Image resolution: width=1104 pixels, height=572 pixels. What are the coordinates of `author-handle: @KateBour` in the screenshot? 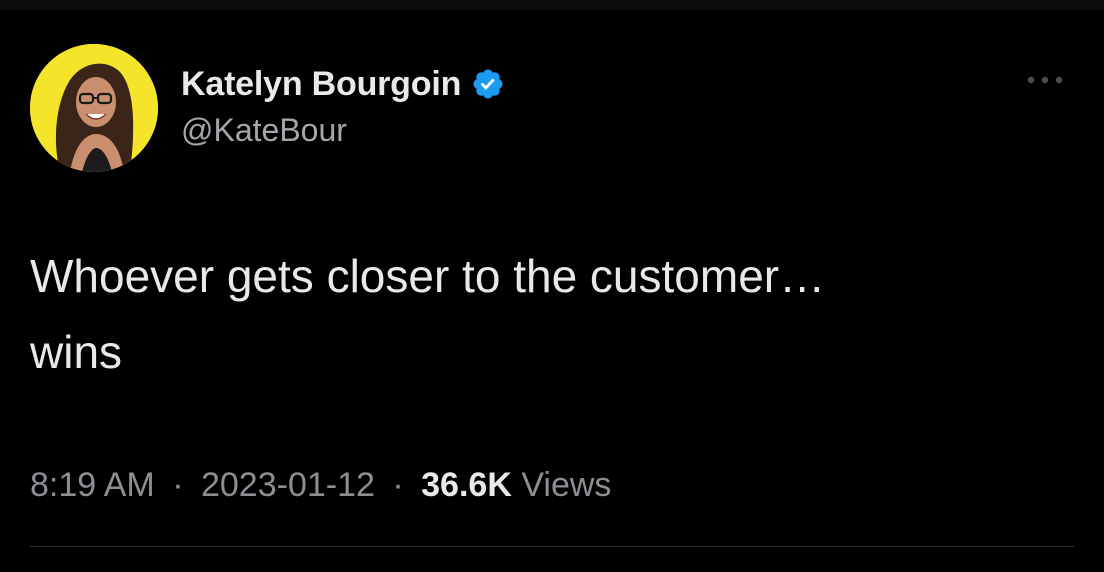 It's located at (343, 130).